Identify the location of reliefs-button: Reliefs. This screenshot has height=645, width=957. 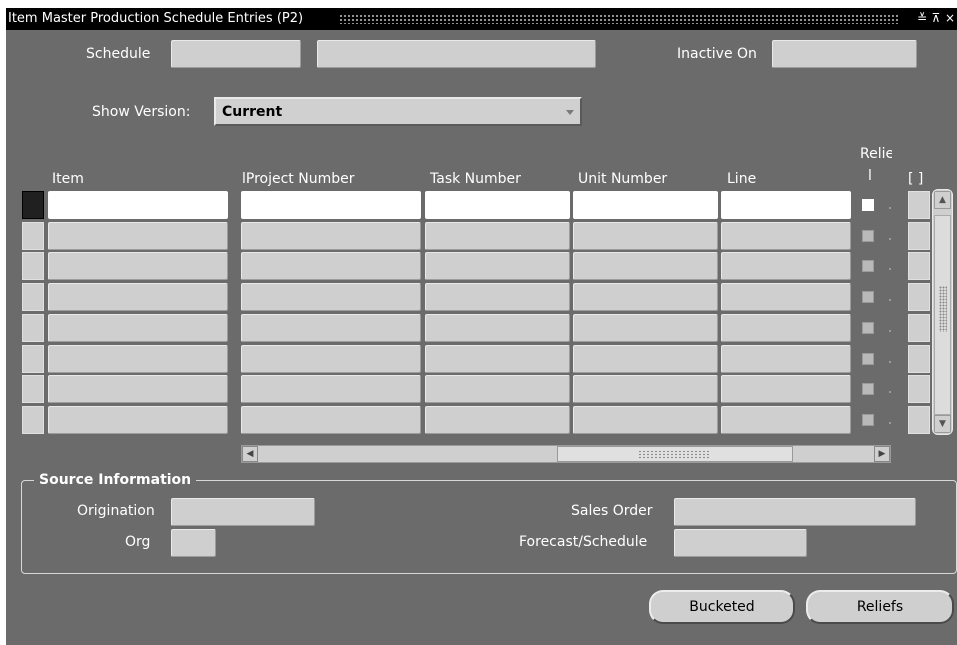
(880, 607).